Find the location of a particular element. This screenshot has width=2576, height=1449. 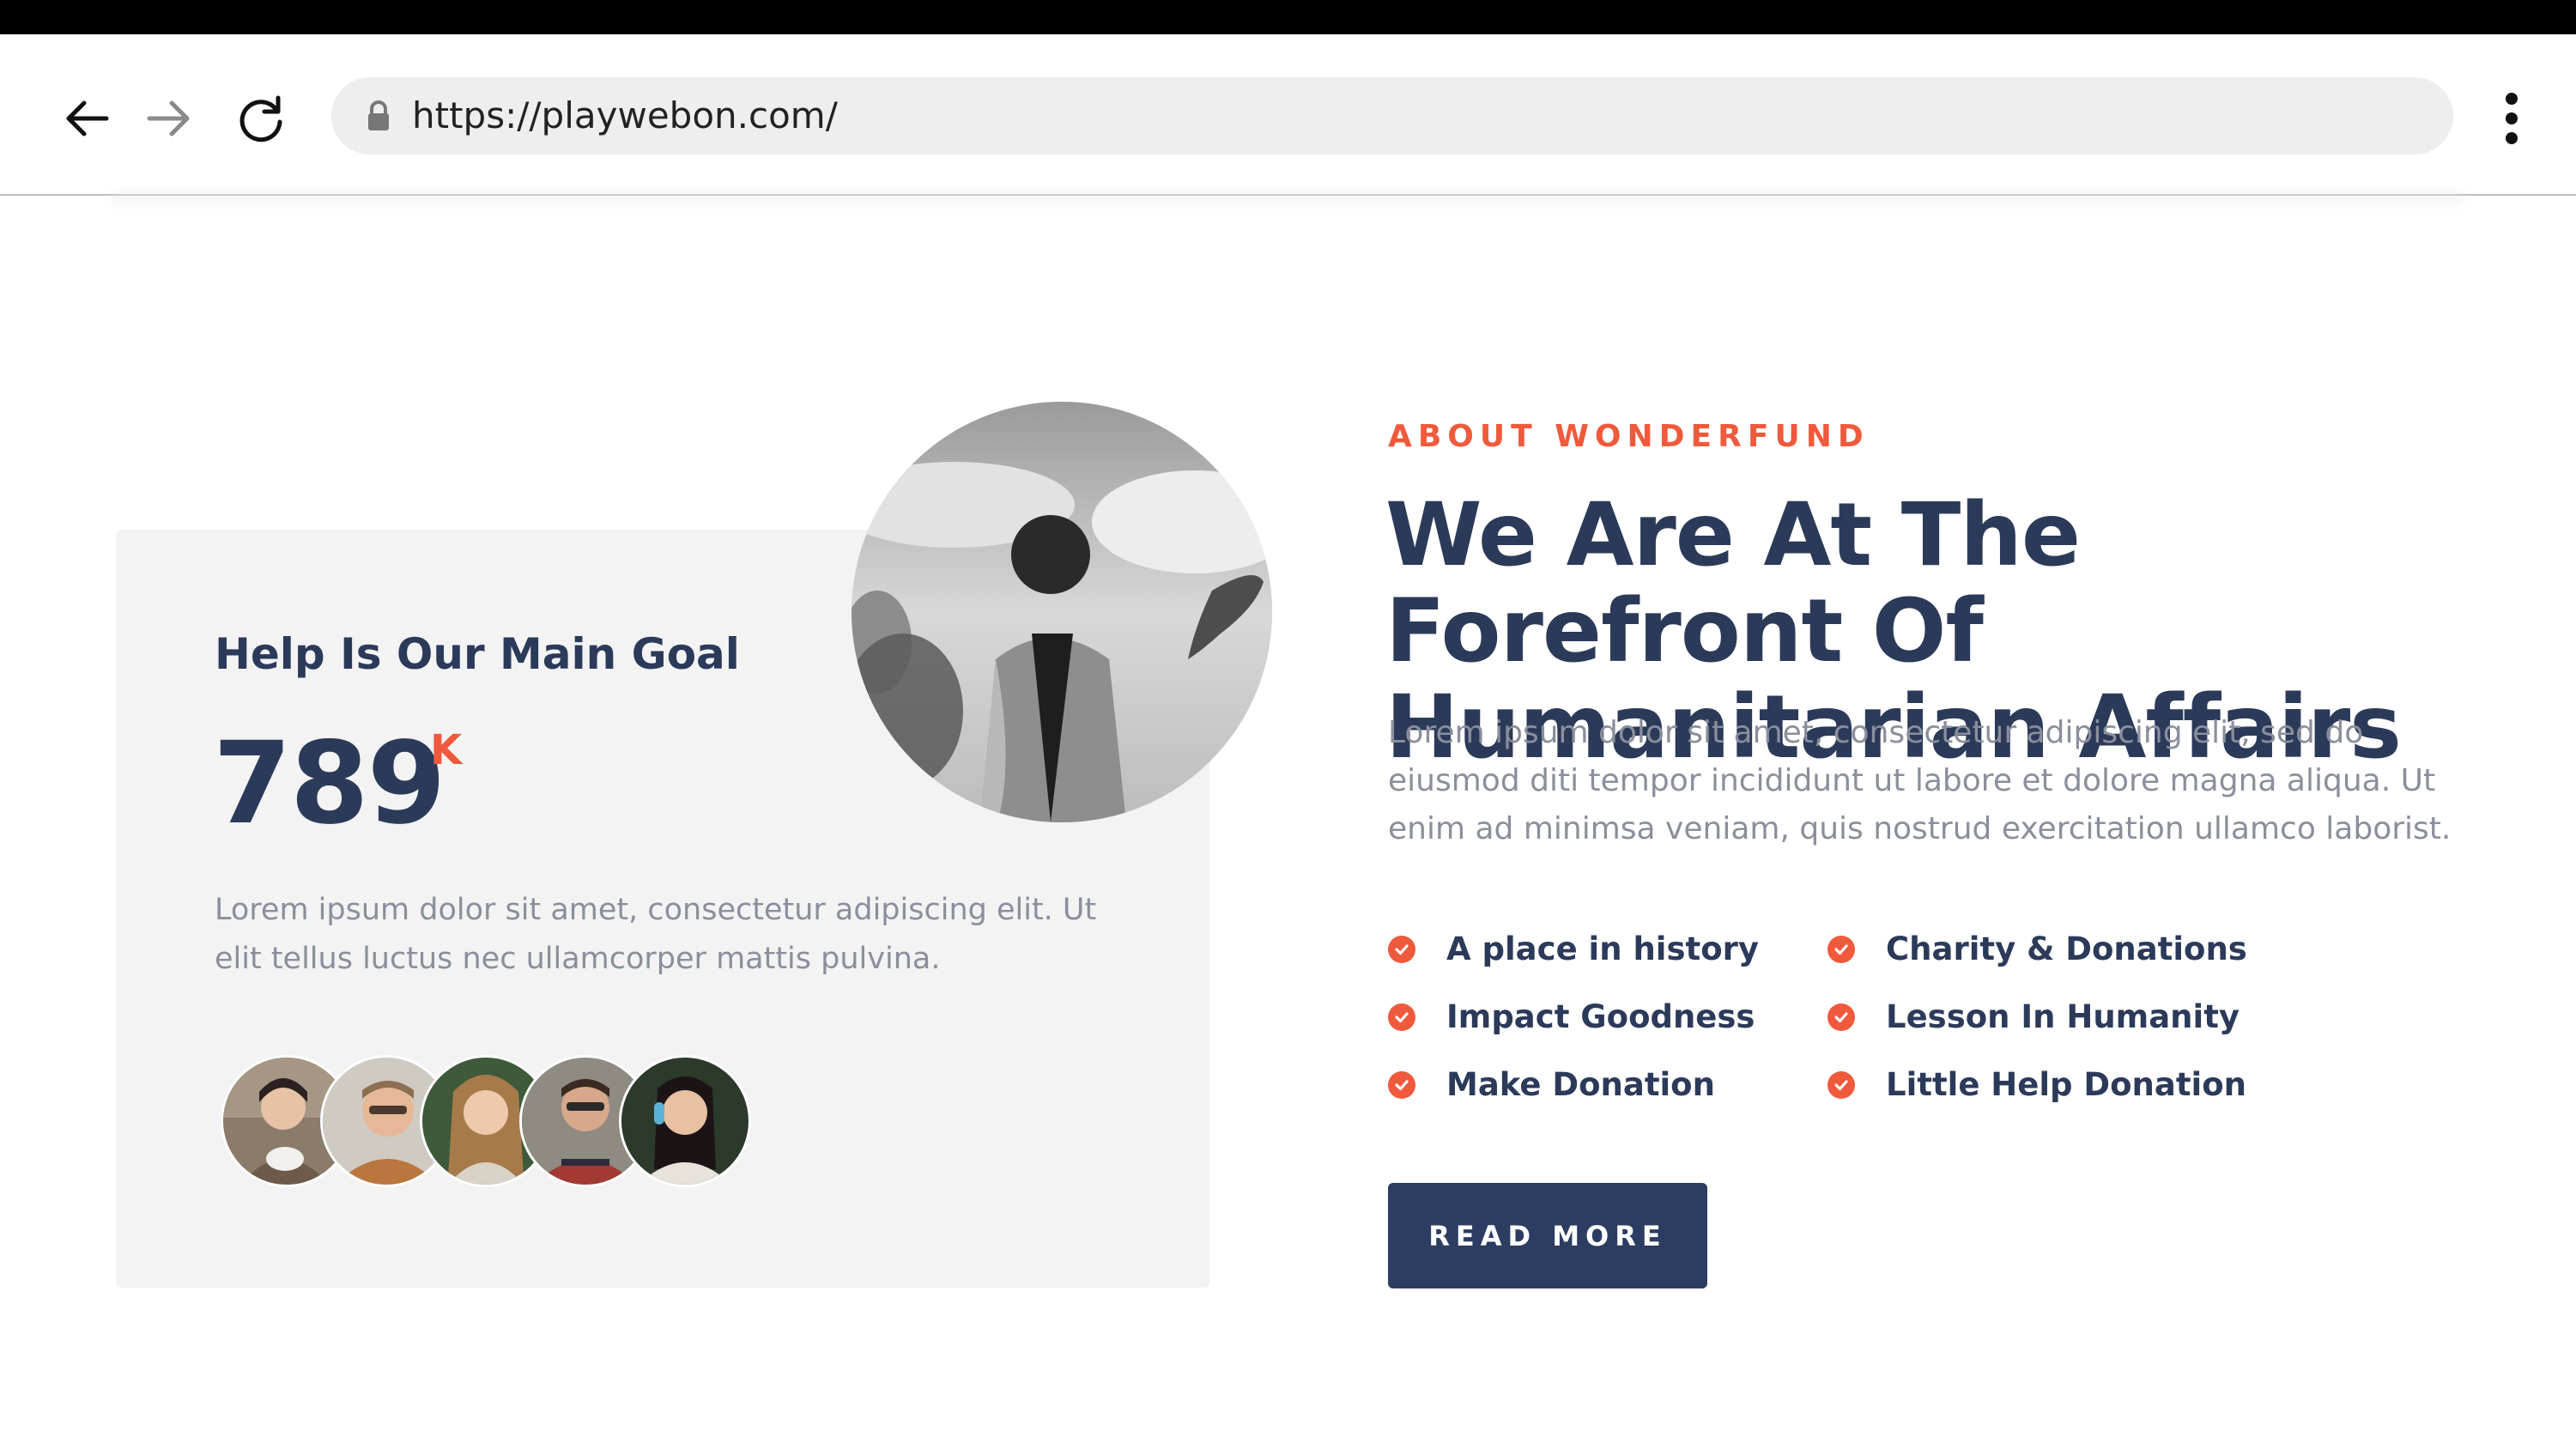

browser-toolbar: https://playwebon.com/ is located at coordinates (1288, 115).